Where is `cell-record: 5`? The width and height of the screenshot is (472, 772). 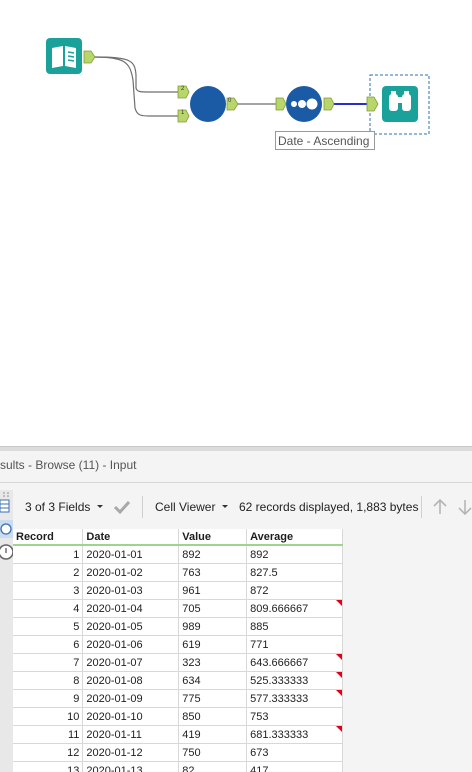
cell-record: 5 is located at coordinates (48, 626).